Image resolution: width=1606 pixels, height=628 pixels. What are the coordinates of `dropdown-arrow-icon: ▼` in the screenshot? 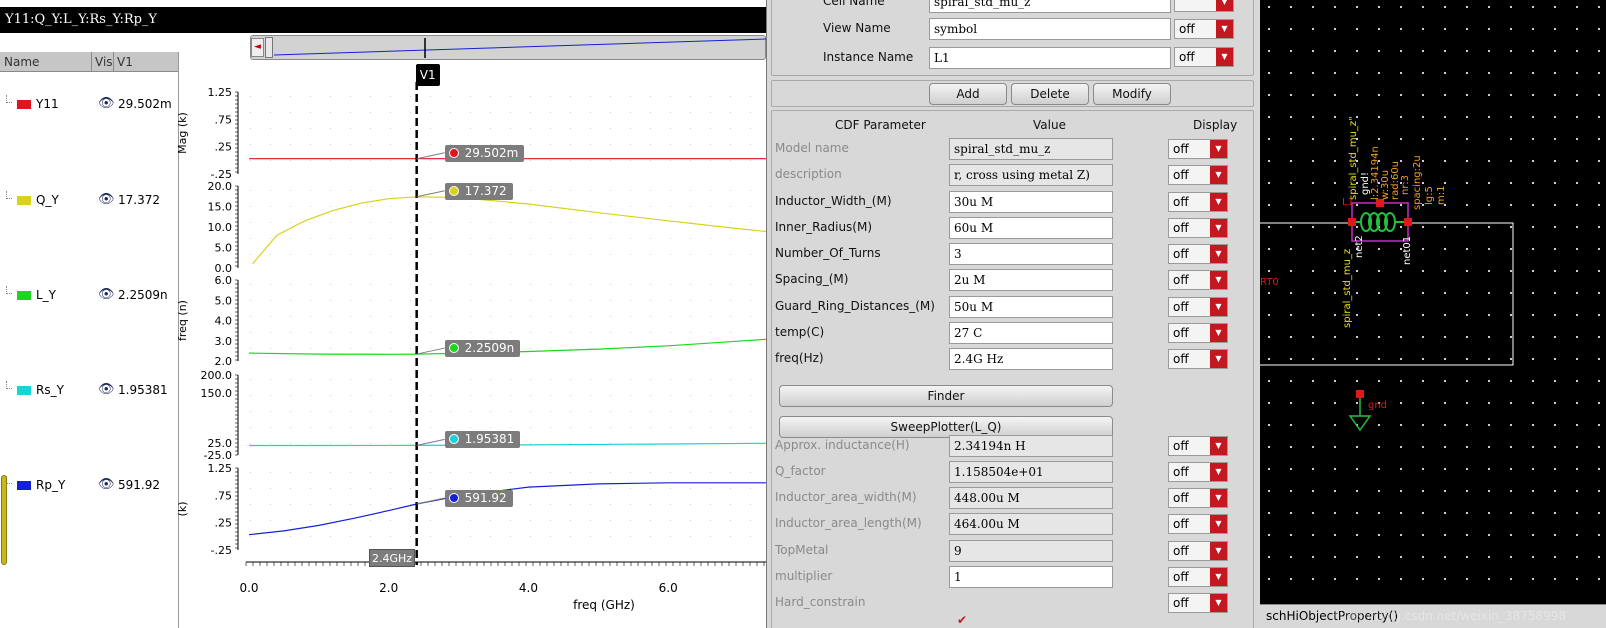 It's located at (1218, 603).